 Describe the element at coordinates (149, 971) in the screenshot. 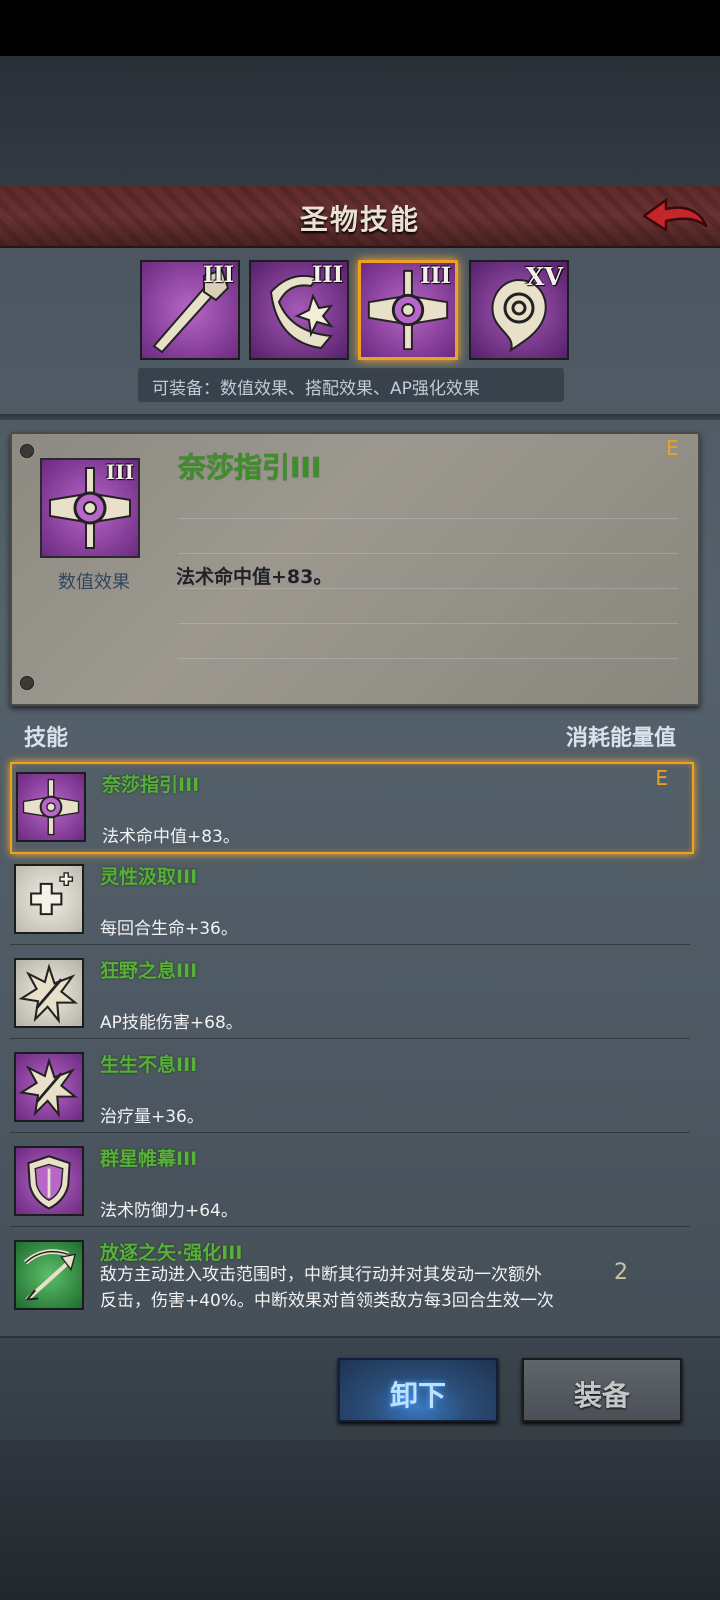

I see `skill-name: 狂野之息III` at that location.